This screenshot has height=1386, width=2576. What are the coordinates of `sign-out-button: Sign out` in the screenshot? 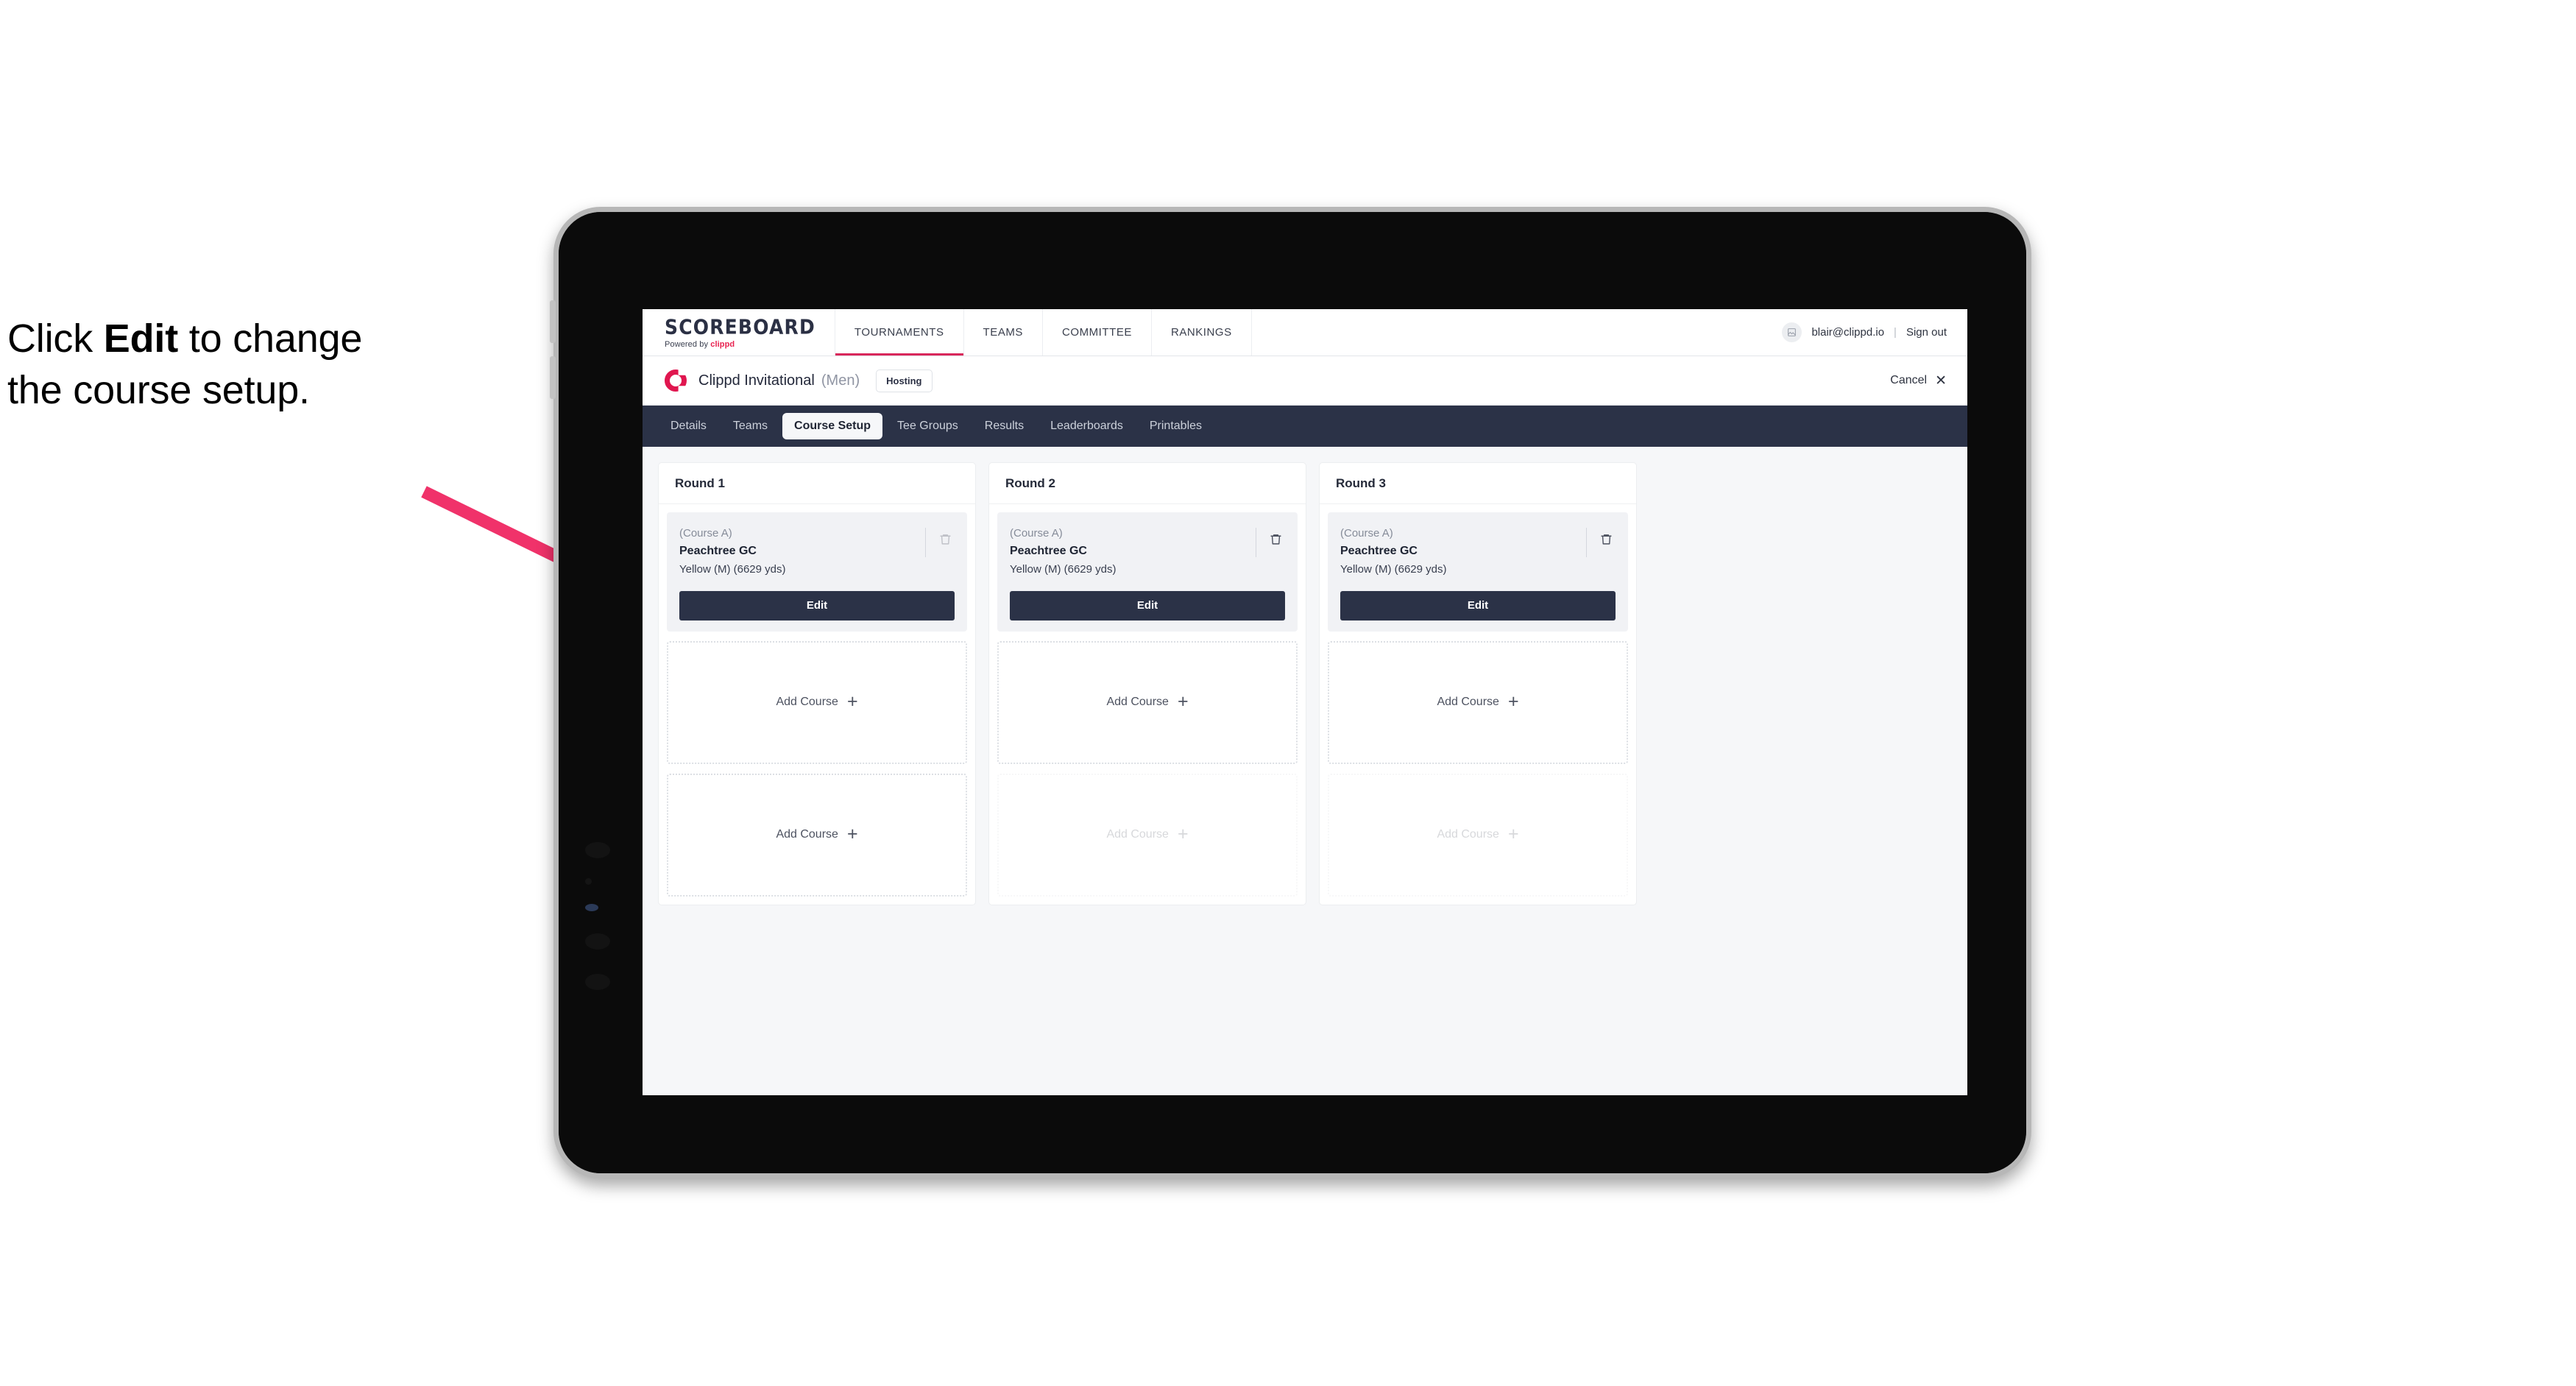 It's located at (1926, 332).